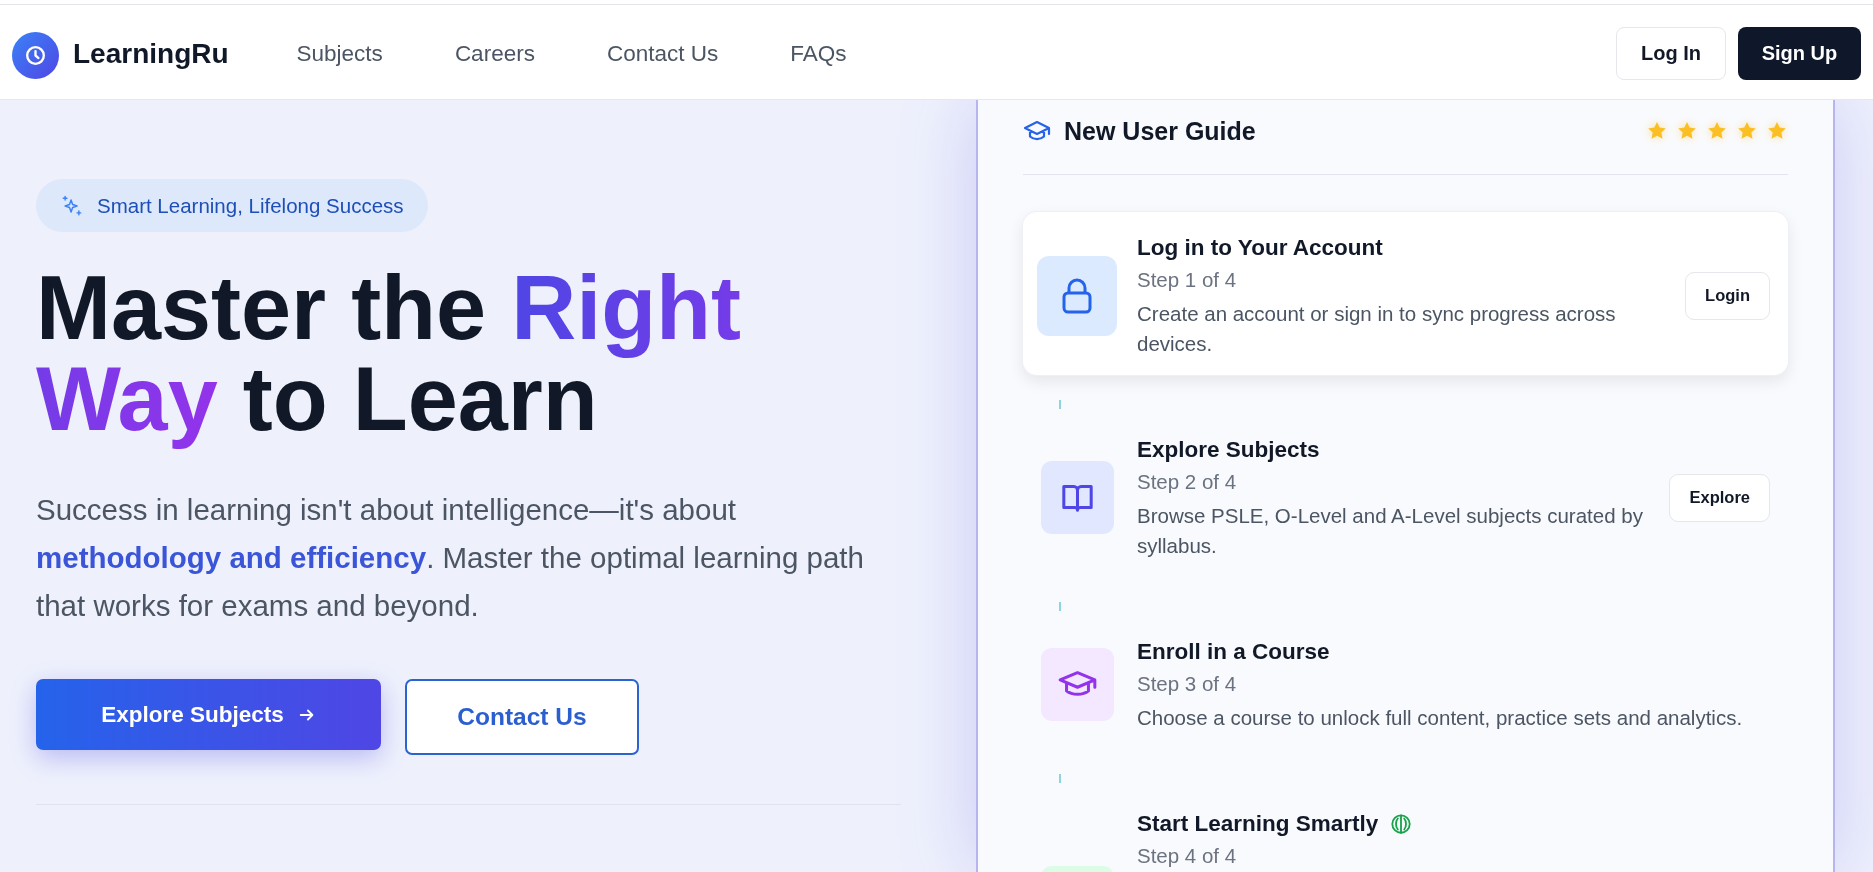 The height and width of the screenshot is (872, 1873). What do you see at coordinates (1077, 497) in the screenshot?
I see `book-icon` at bounding box center [1077, 497].